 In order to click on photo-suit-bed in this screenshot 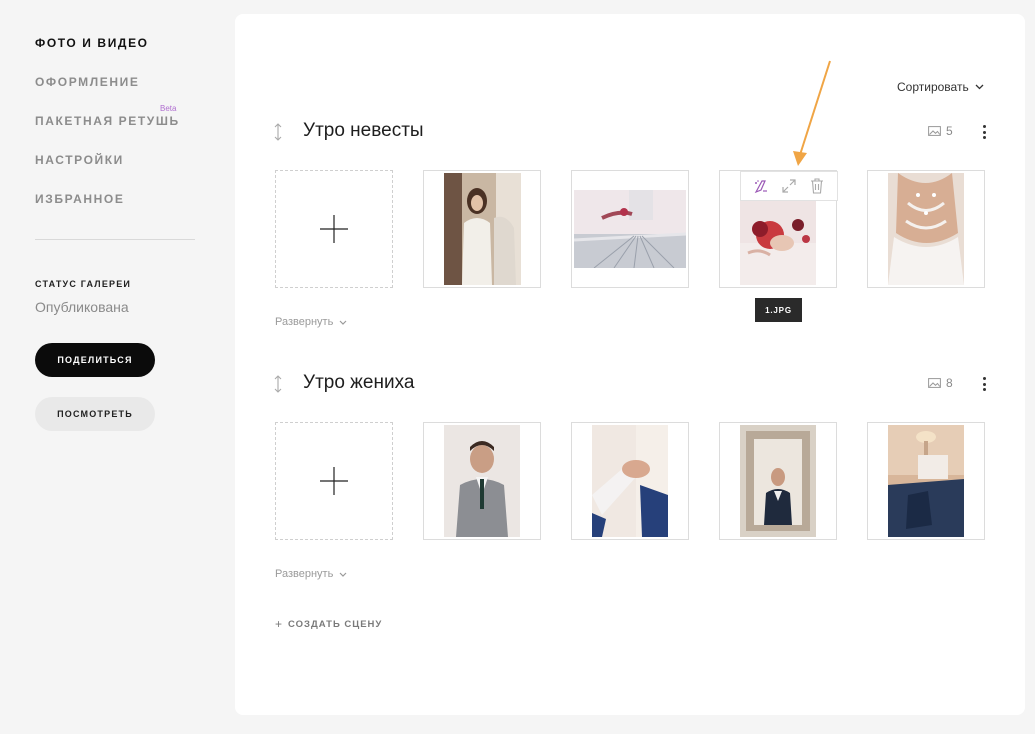, I will do `click(926, 481)`.